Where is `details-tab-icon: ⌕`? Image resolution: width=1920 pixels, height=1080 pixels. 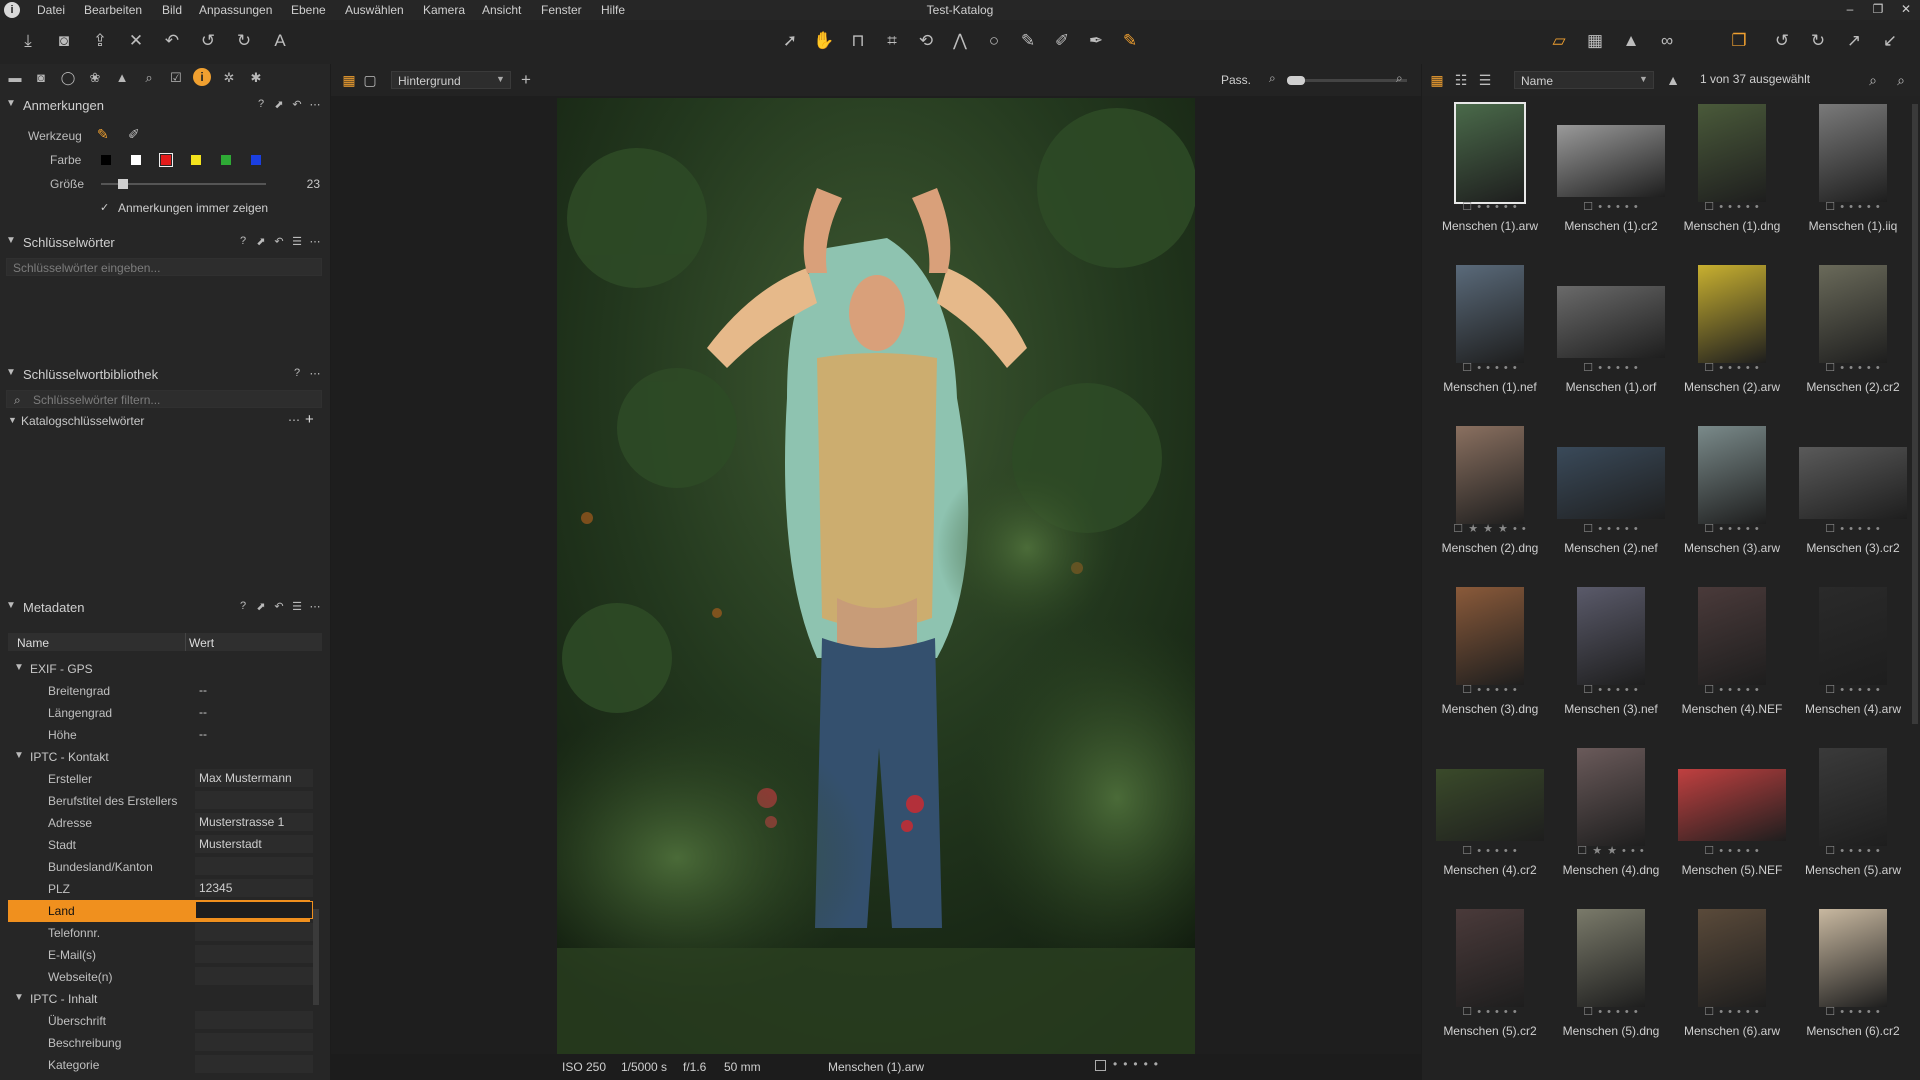 details-tab-icon: ⌕ is located at coordinates (149, 78).